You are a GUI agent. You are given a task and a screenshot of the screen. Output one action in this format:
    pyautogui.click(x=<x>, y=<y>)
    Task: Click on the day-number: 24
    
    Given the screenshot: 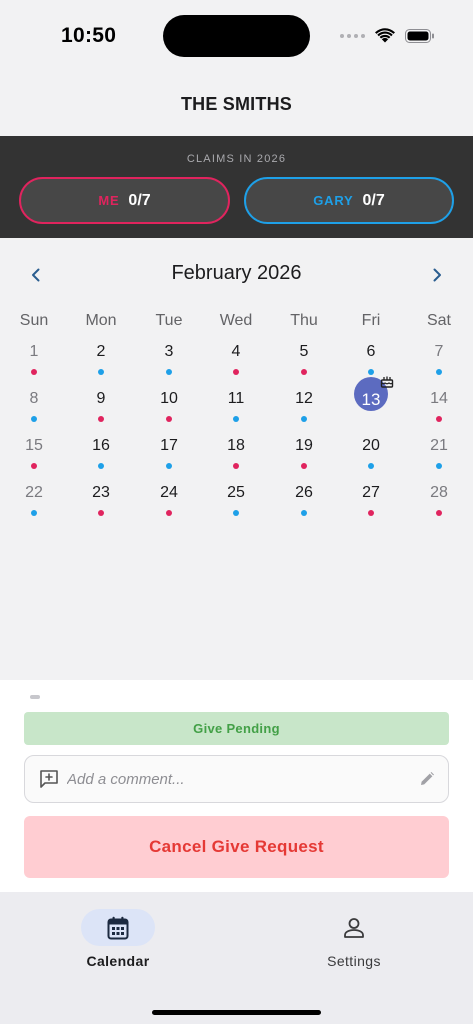 What is the action you would take?
    pyautogui.click(x=169, y=492)
    